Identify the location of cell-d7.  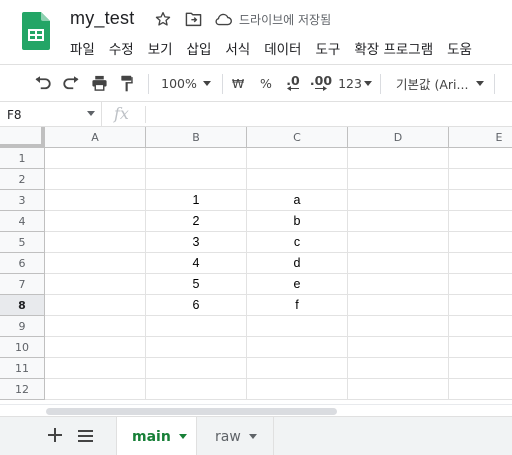
(398, 284).